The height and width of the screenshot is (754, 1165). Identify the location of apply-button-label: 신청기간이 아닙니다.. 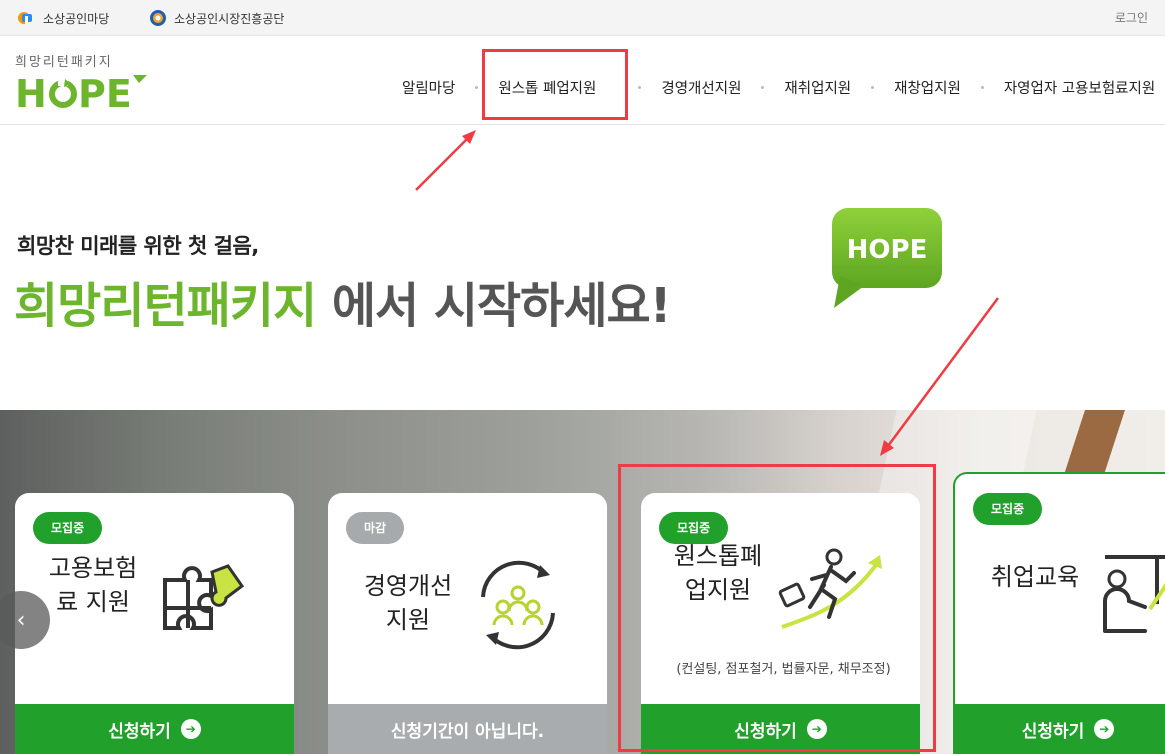
(467, 731).